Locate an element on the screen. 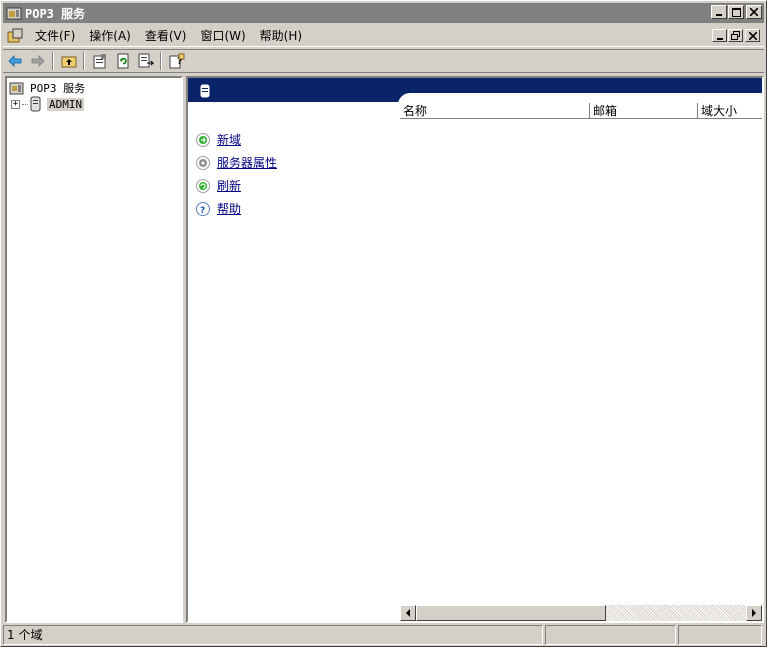  arrow-left-icon is located at coordinates (408, 613).